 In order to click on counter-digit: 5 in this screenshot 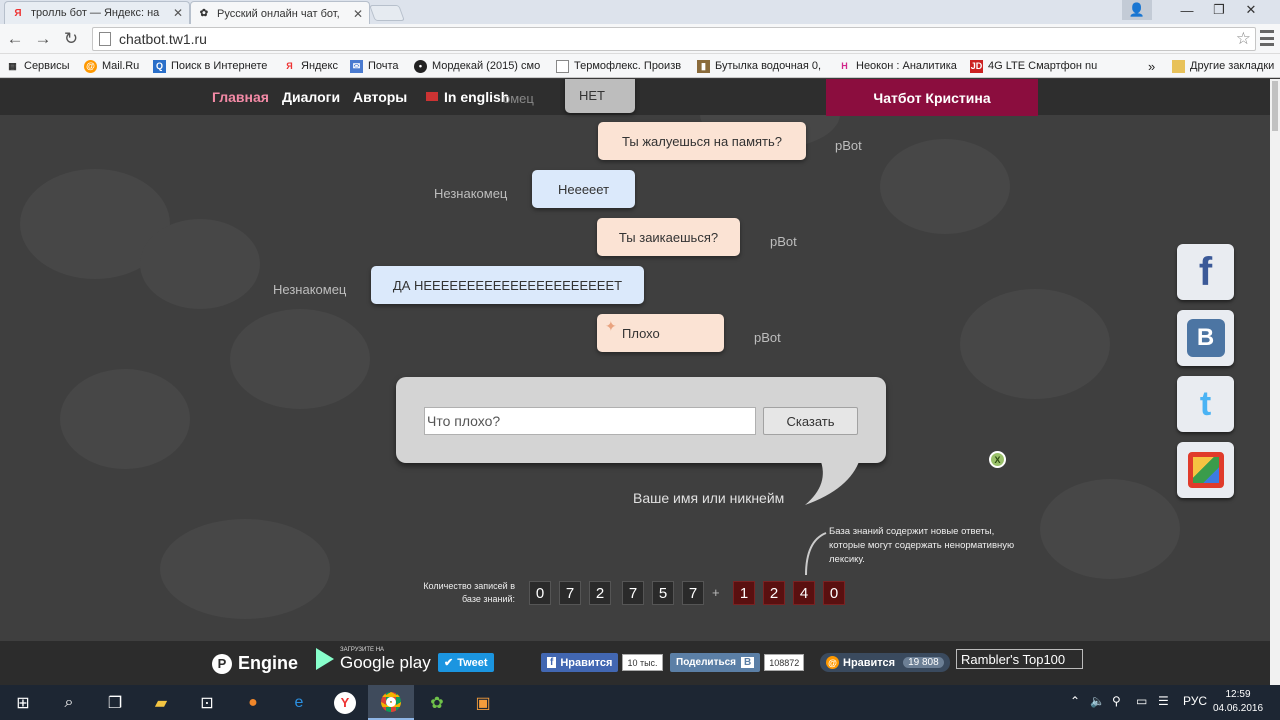, I will do `click(663, 593)`.